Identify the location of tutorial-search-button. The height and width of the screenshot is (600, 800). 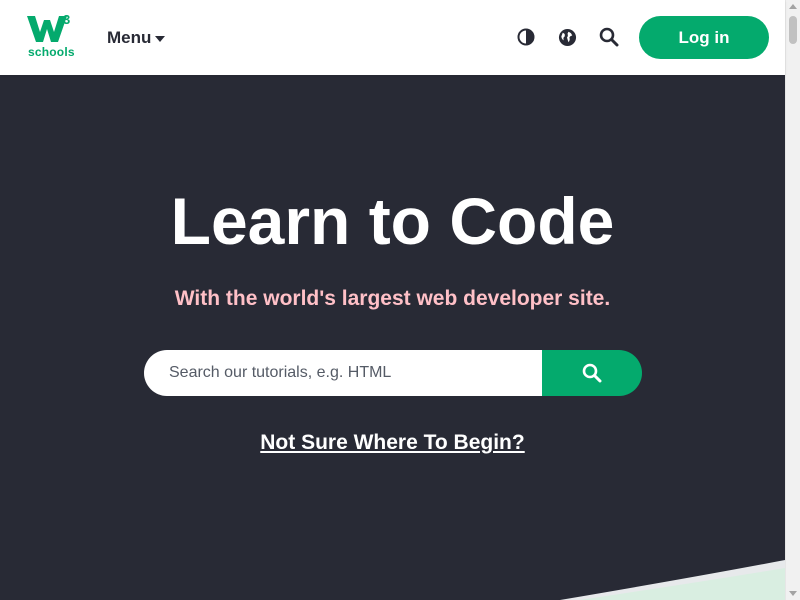
(592, 373).